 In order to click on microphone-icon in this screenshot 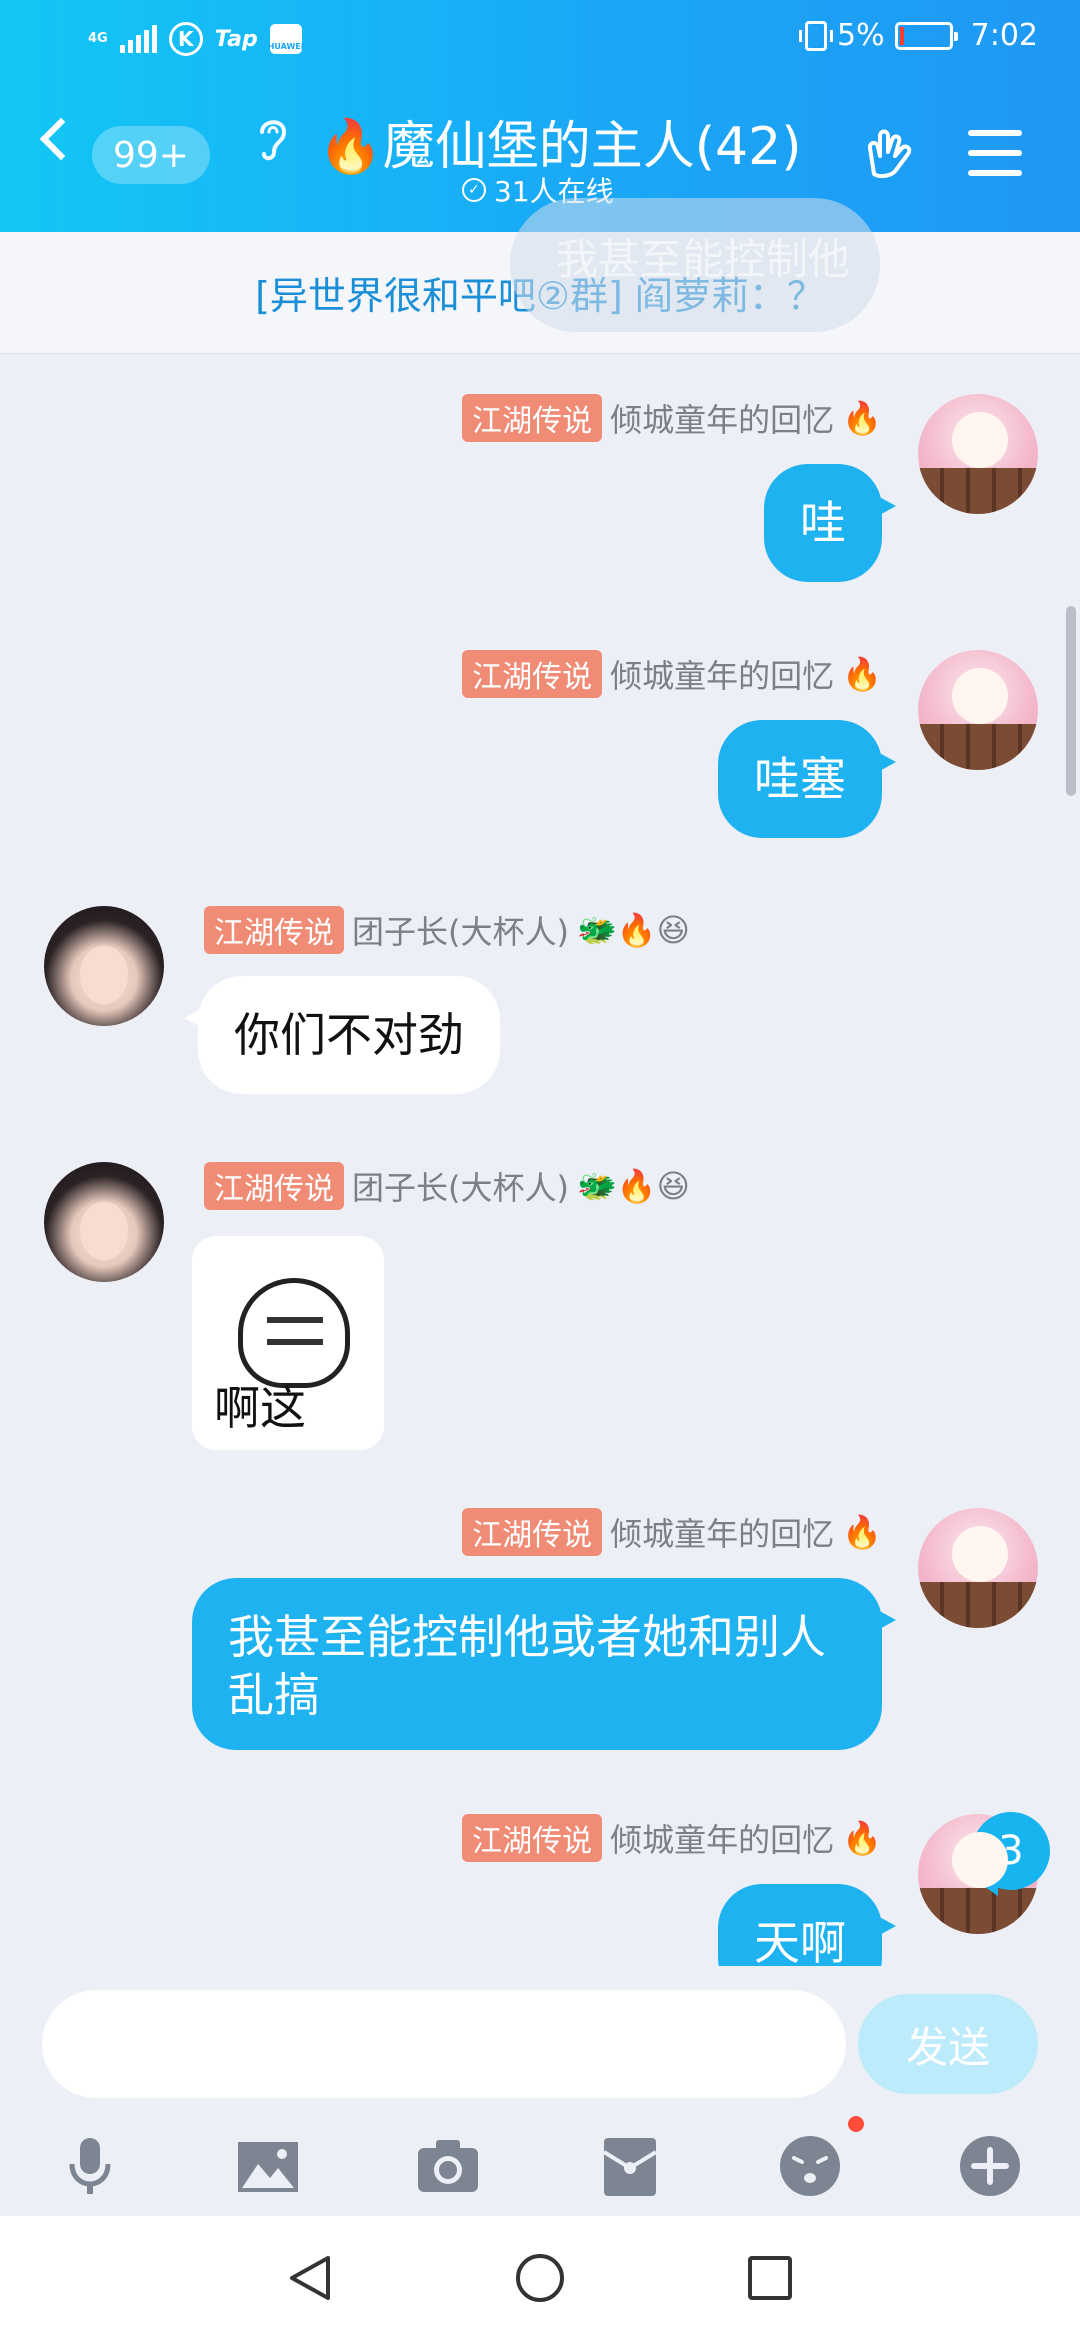, I will do `click(90, 2166)`.